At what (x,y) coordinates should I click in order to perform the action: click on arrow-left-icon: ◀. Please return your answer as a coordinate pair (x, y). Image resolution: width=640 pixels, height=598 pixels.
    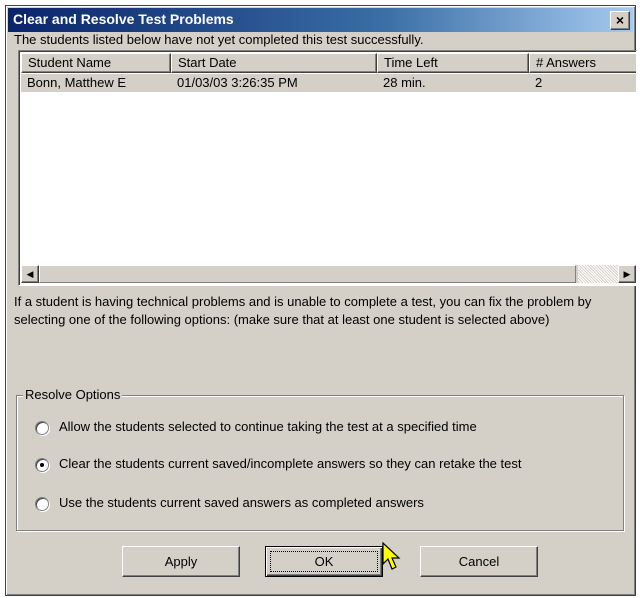
    Looking at the image, I should click on (30, 274).